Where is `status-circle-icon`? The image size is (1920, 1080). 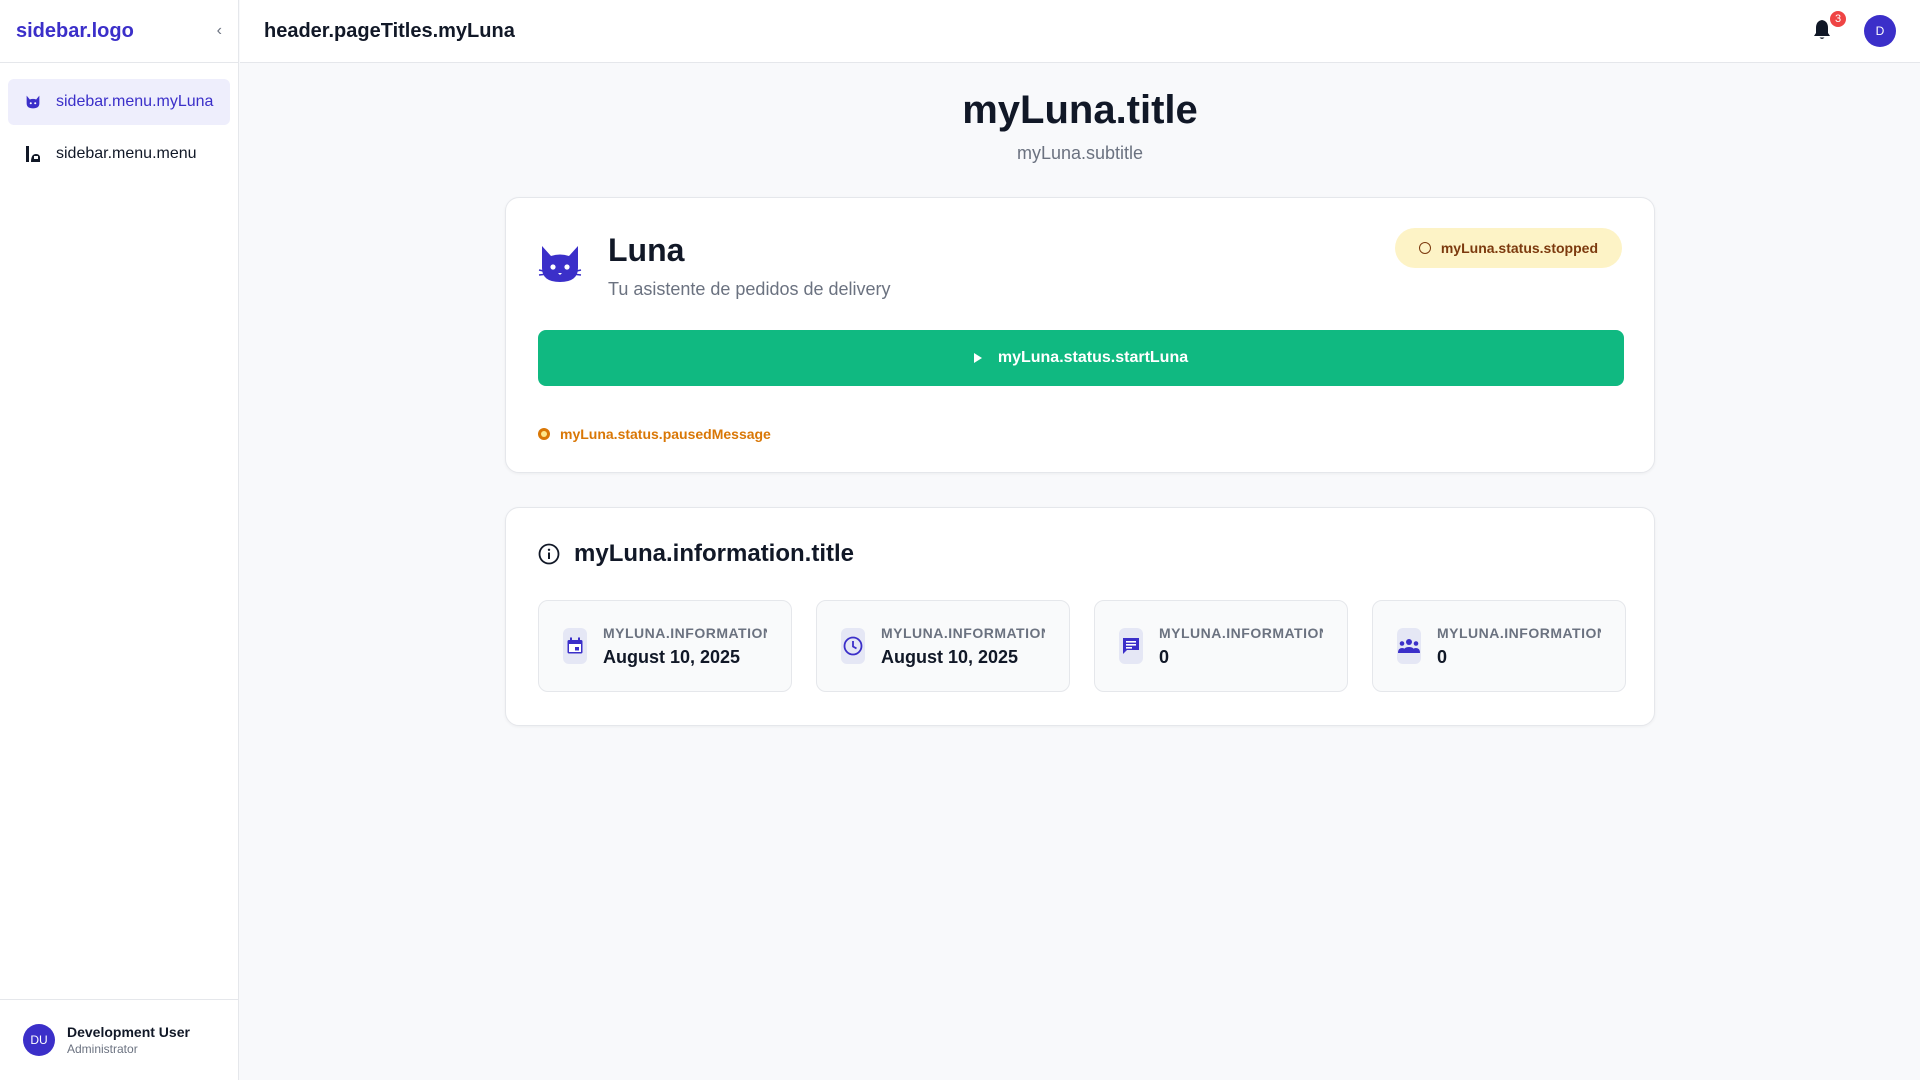 status-circle-icon is located at coordinates (1424, 248).